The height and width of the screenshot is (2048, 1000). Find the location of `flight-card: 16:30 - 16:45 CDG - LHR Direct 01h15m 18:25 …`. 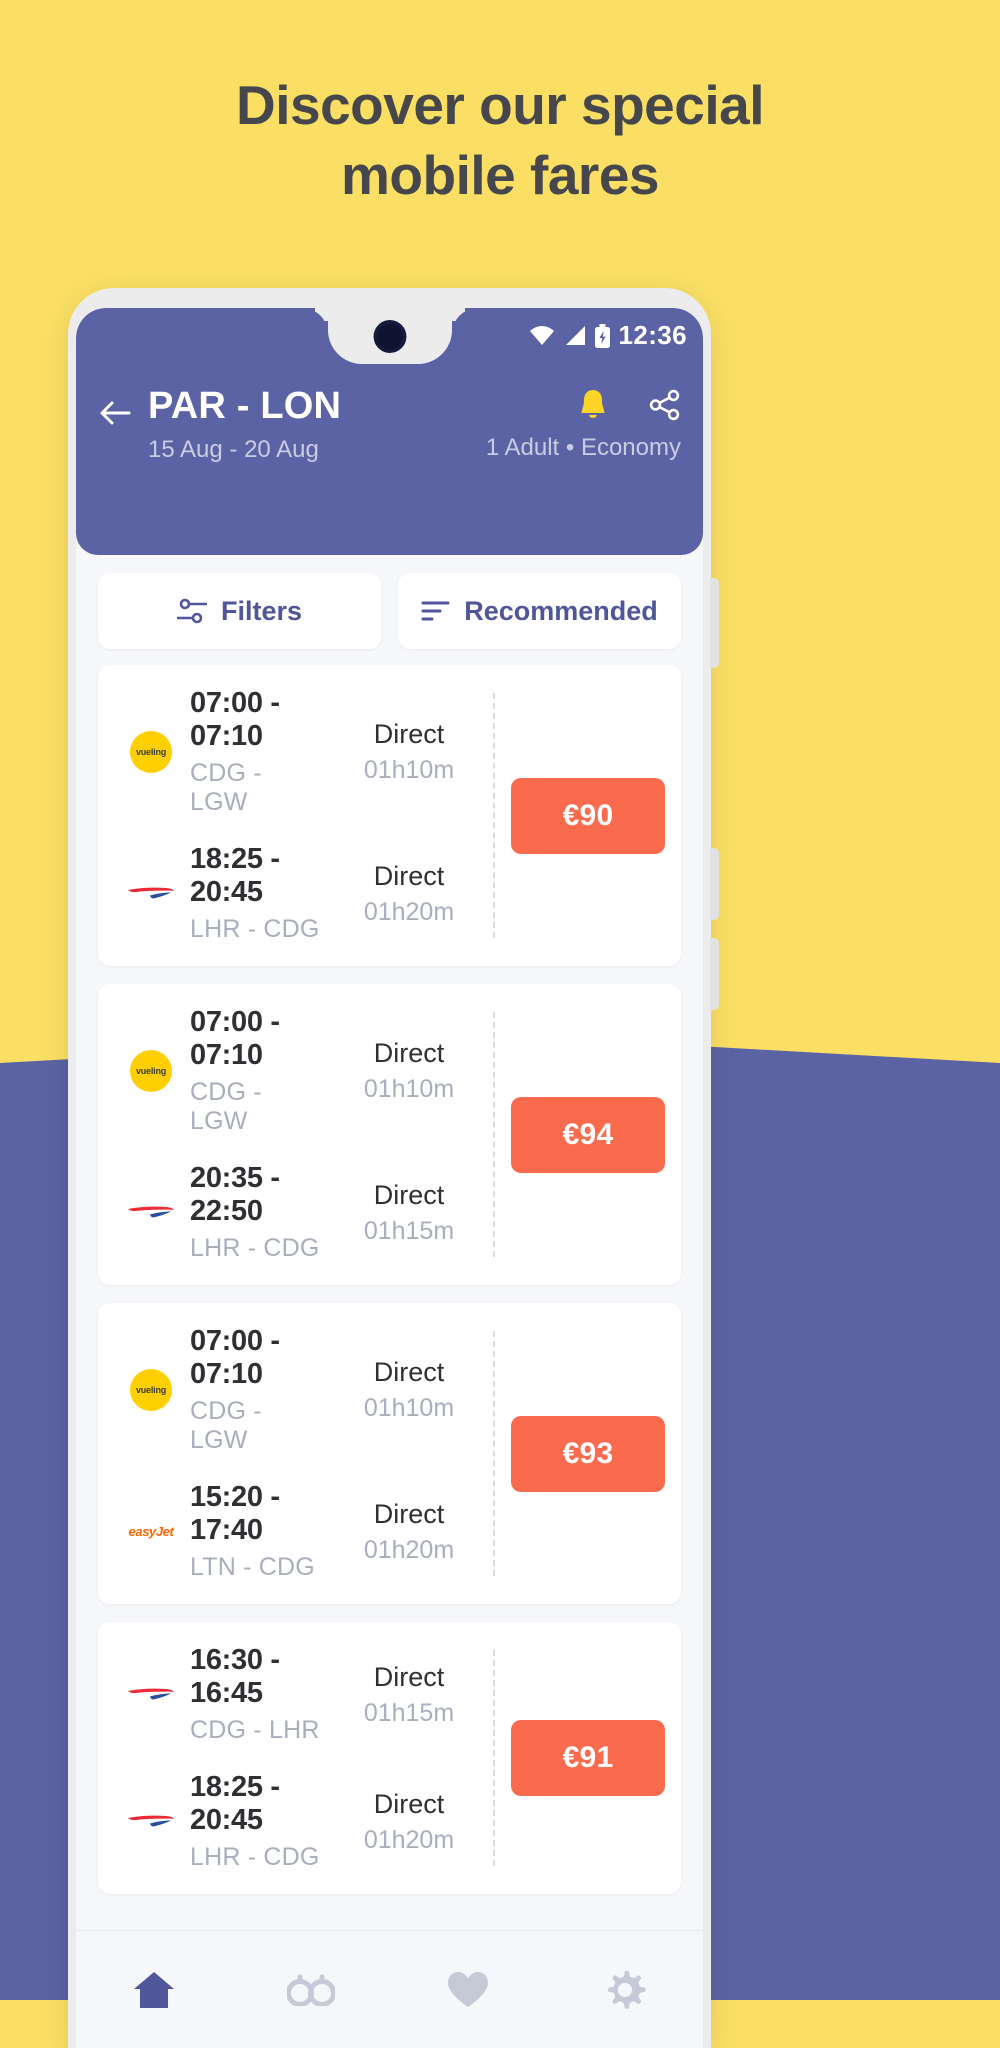

flight-card: 16:30 - 16:45 CDG - LHR Direct 01h15m 18:25 … is located at coordinates (389, 1758).